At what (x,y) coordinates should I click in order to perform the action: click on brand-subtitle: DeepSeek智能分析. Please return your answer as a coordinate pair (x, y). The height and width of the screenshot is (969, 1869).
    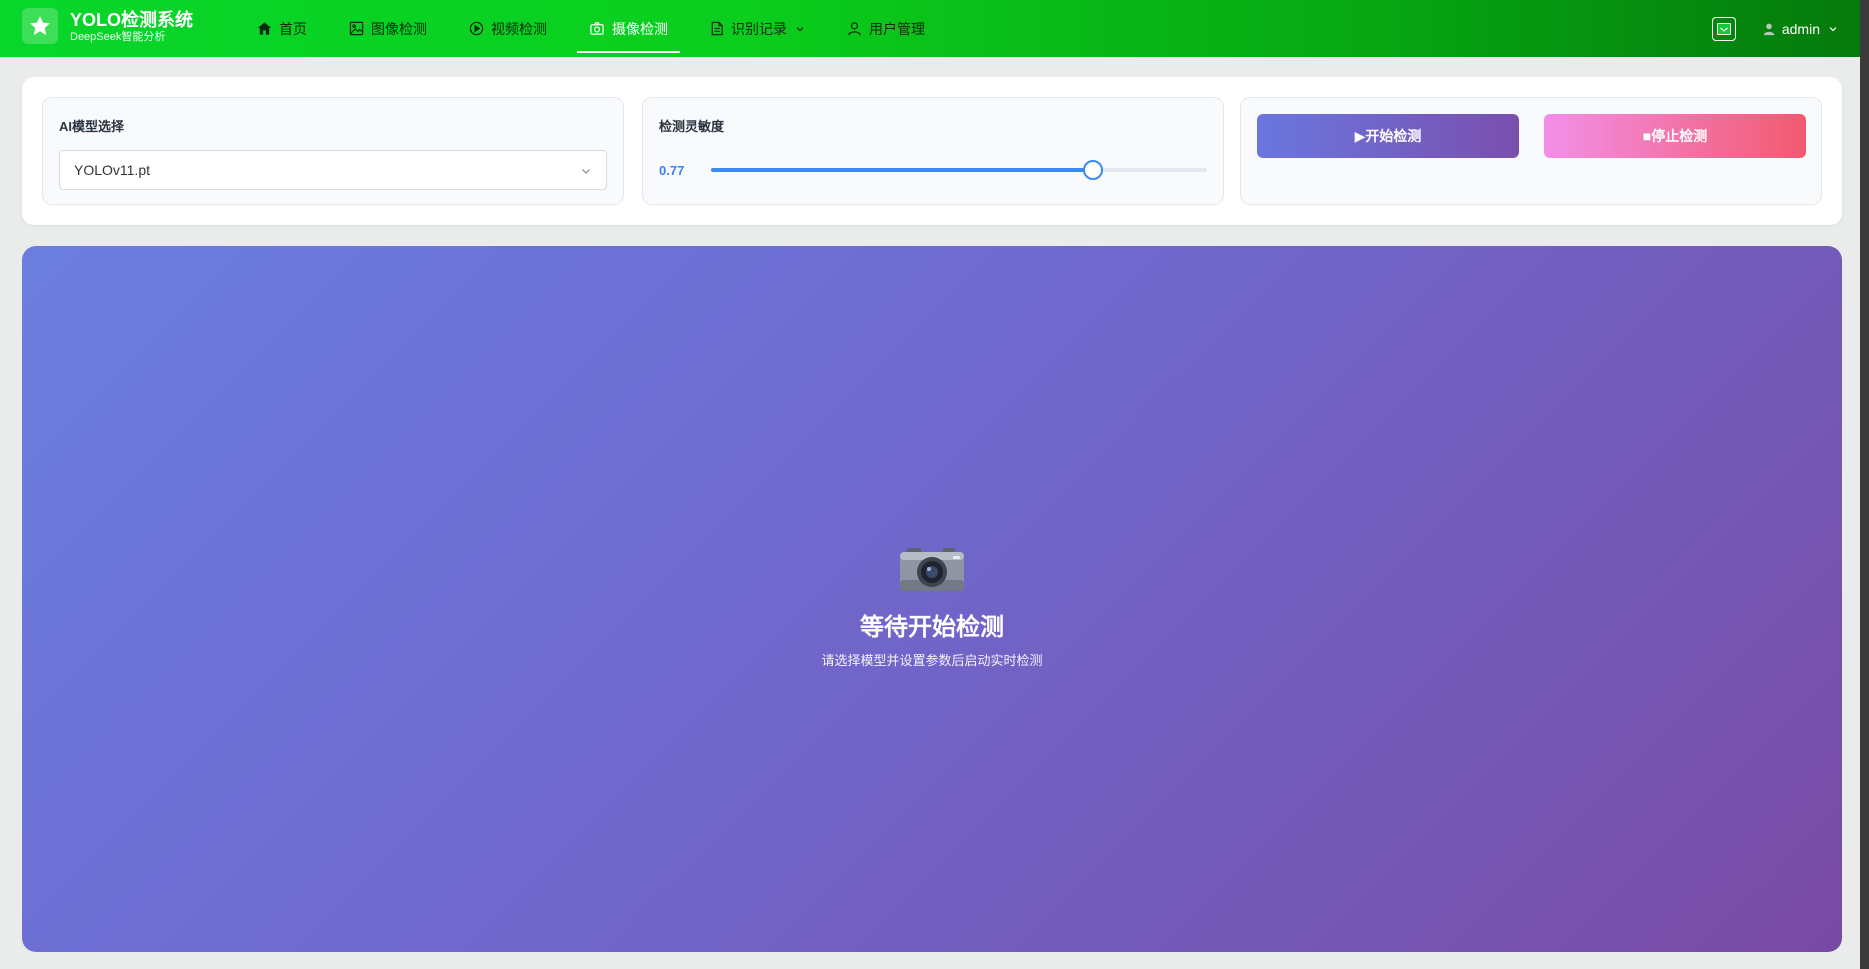
    Looking at the image, I should click on (118, 37).